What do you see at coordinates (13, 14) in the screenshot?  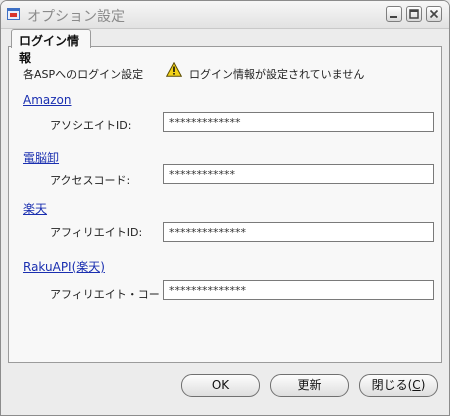 I see `app-icon` at bounding box center [13, 14].